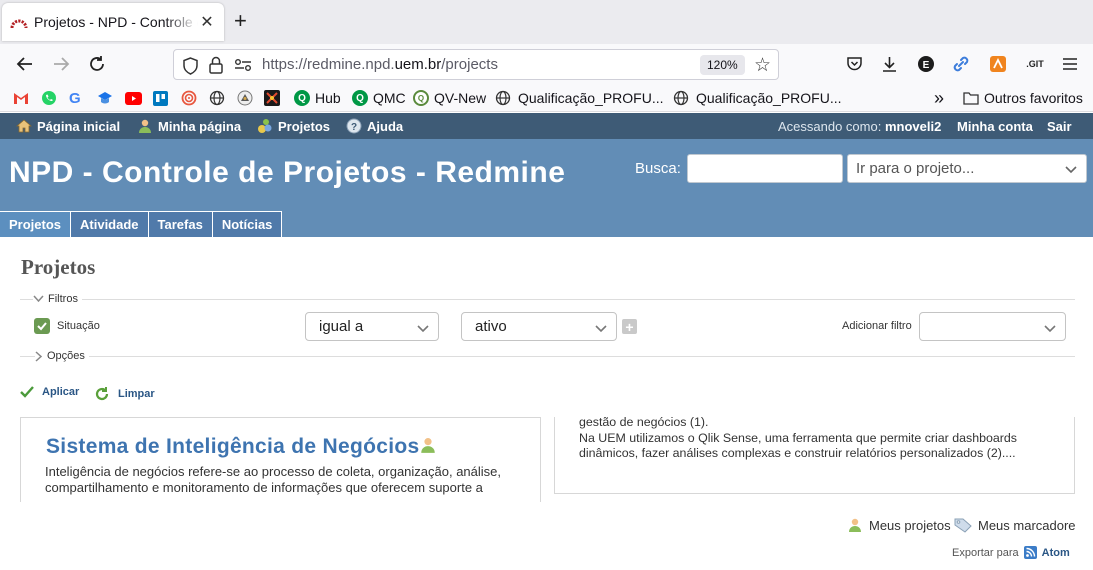 This screenshot has height=570, width=1093. Describe the element at coordinates (971, 98) in the screenshot. I see `folder-icon` at that location.